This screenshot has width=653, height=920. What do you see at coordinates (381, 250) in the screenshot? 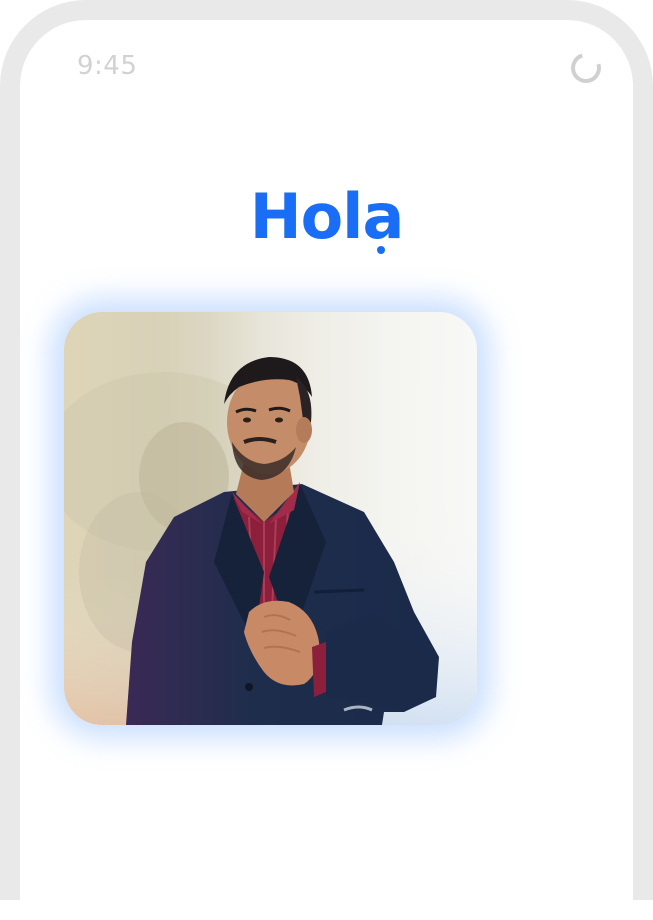
I see `greeting-accent-dot` at bounding box center [381, 250].